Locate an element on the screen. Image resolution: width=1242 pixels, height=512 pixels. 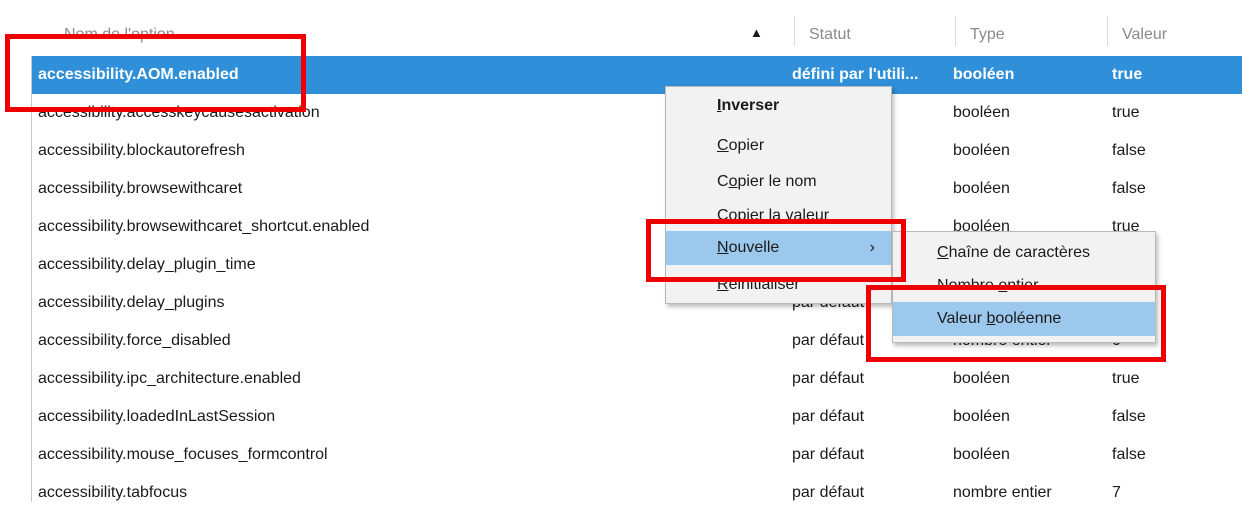
submenu-item: Valeur booléenne is located at coordinates (1024, 319).